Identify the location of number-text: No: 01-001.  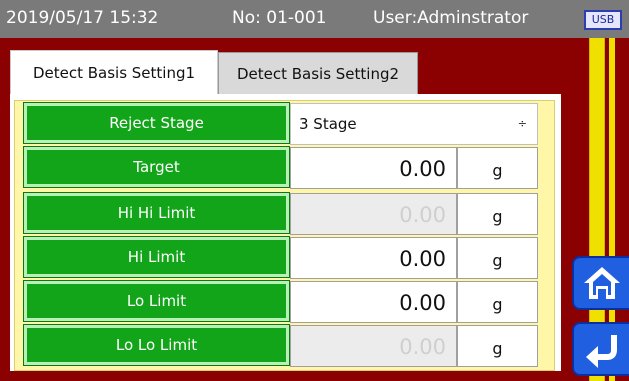
(279, 18).